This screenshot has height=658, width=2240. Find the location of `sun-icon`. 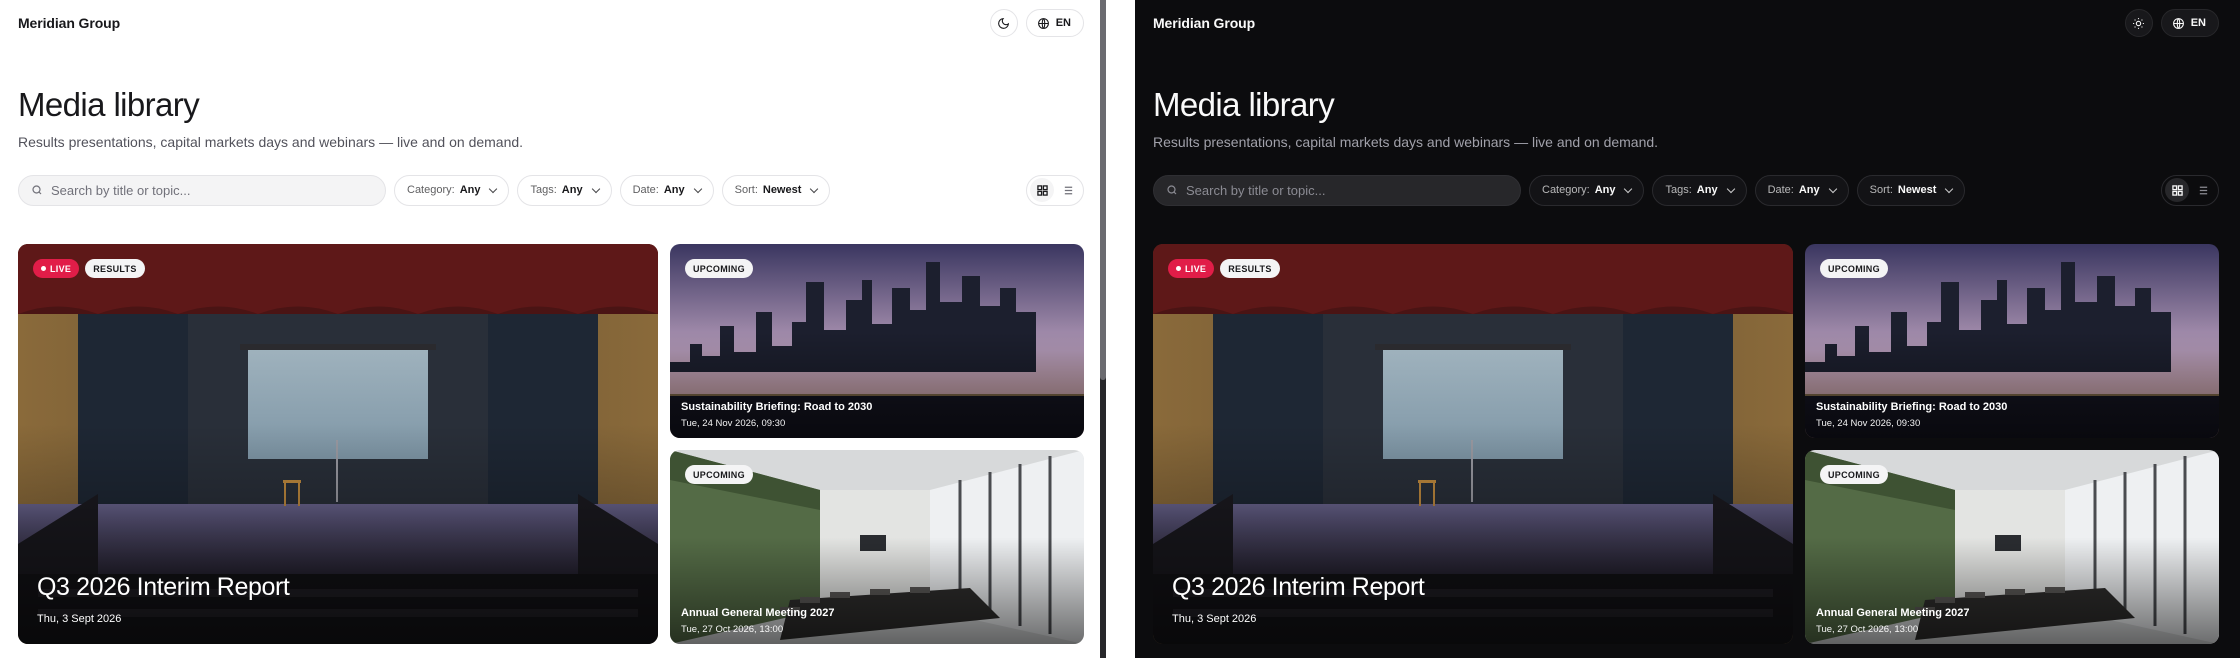

sun-icon is located at coordinates (2139, 23).